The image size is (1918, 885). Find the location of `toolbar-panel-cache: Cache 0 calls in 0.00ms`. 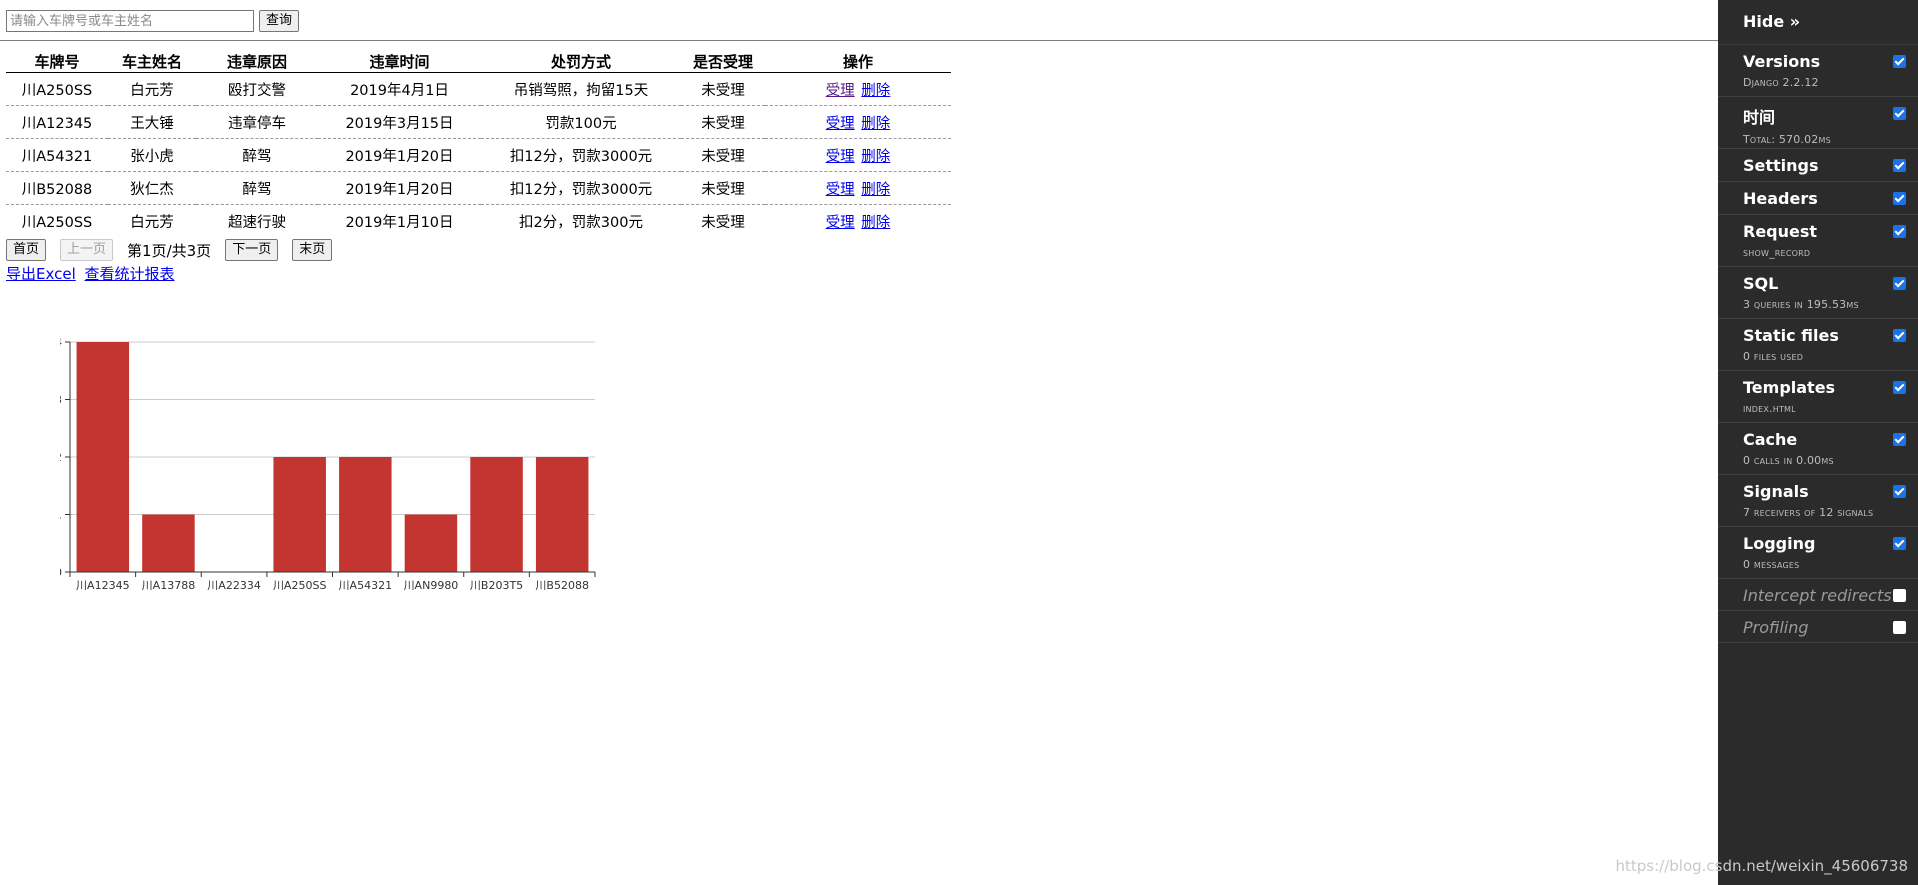

toolbar-panel-cache: Cache 0 calls in 0.00ms is located at coordinates (1818, 449).